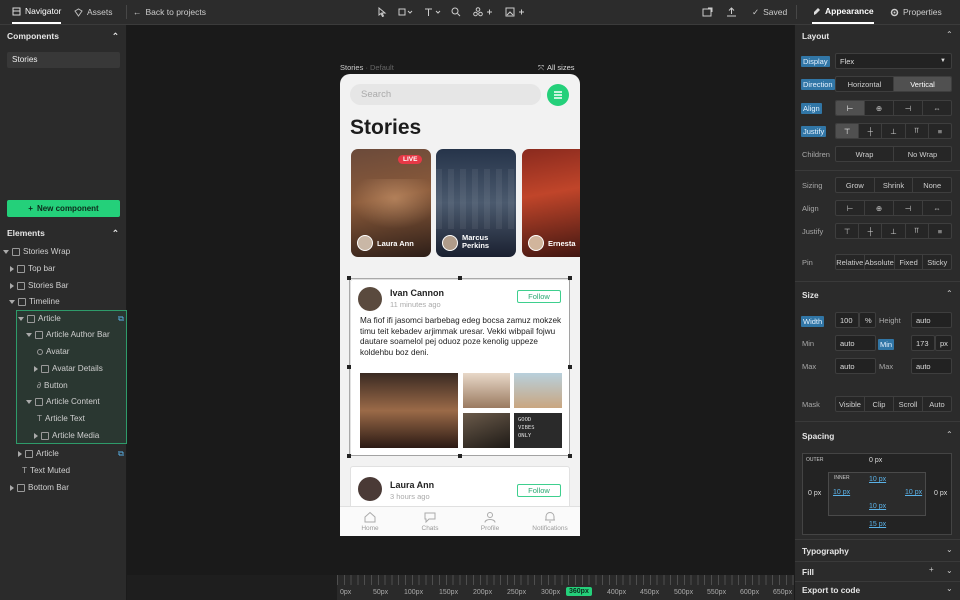 The image size is (960, 600). Describe the element at coordinates (931, 366) in the screenshot. I see `max-height-input: auto` at that location.